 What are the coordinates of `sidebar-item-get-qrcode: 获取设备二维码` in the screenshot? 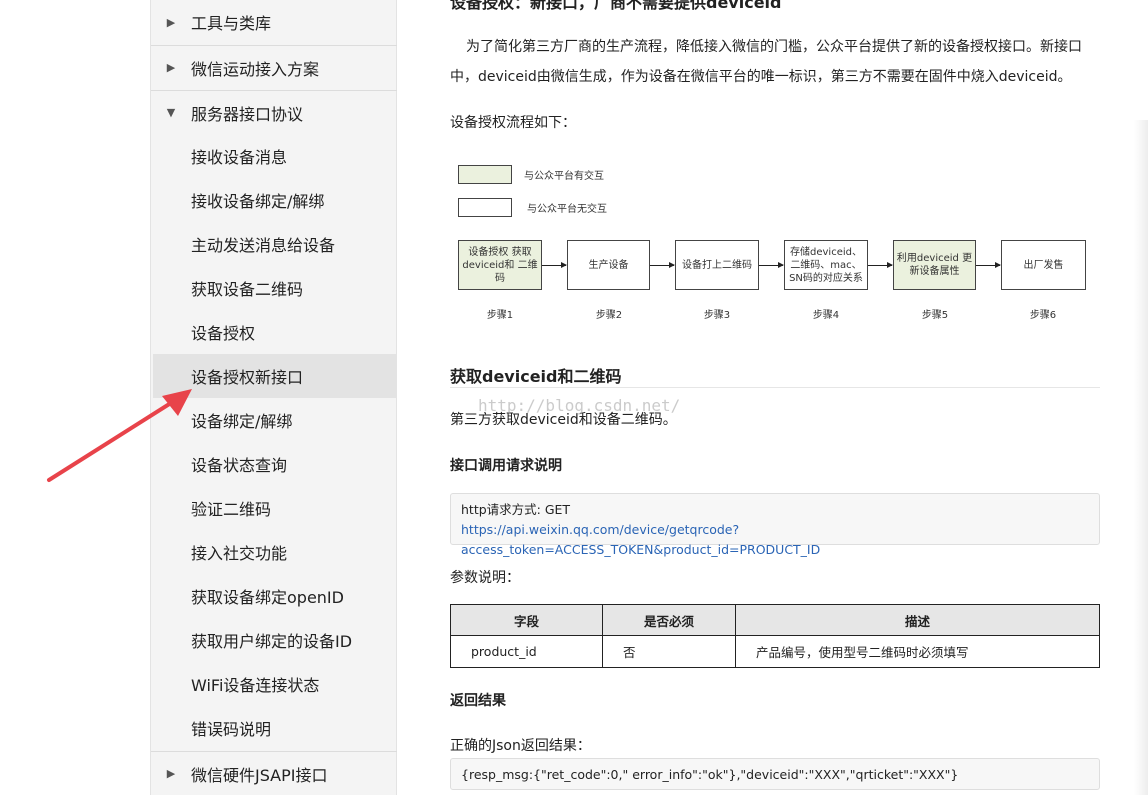 It's located at (274, 288).